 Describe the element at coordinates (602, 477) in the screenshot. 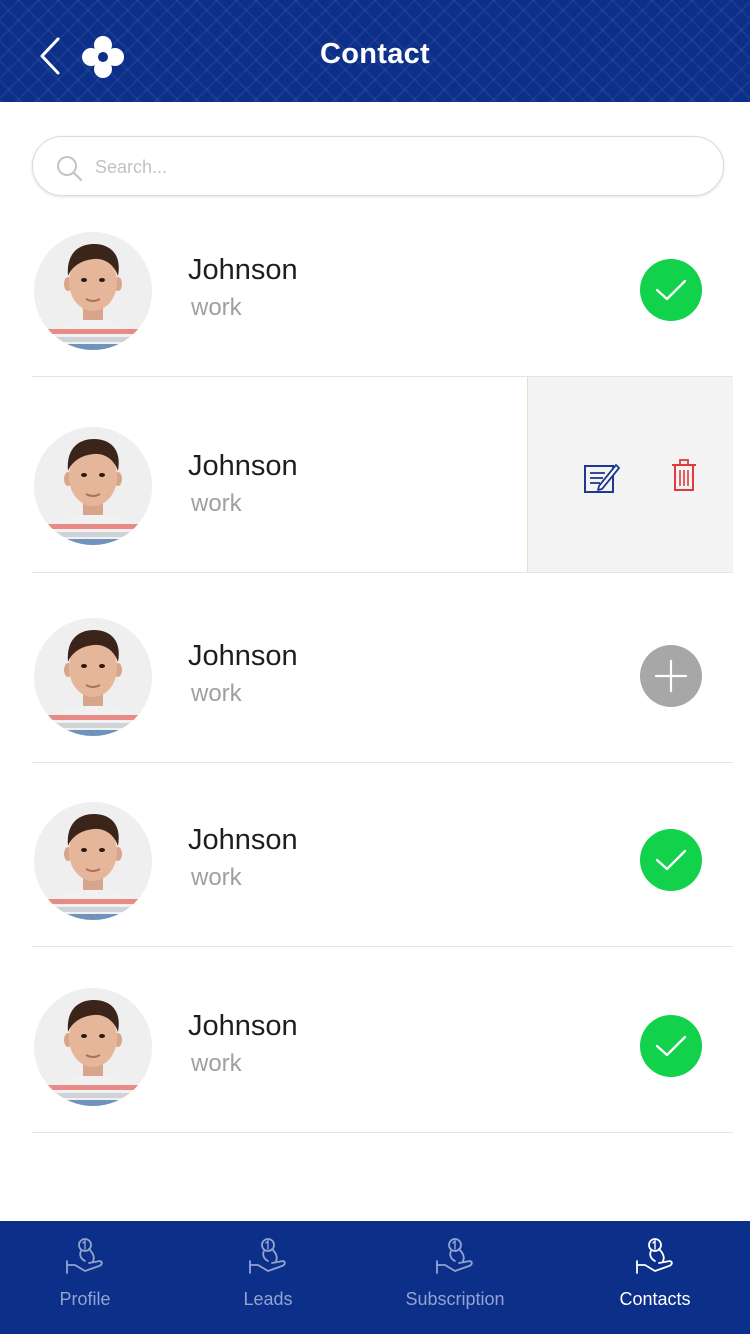

I see `edit-icon` at that location.